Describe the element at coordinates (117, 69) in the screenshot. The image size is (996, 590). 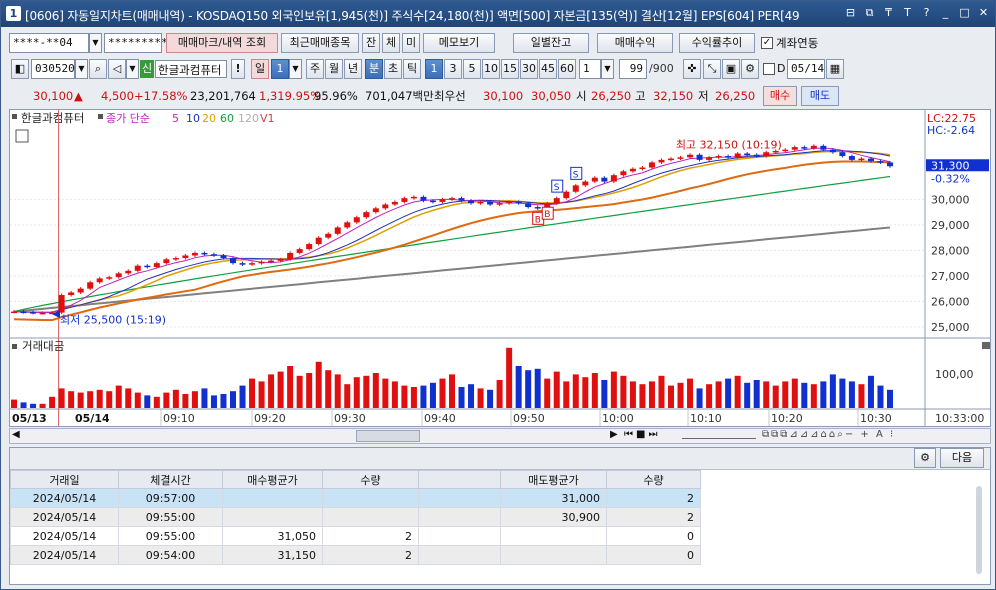
I see `sound-icon: ◁` at that location.